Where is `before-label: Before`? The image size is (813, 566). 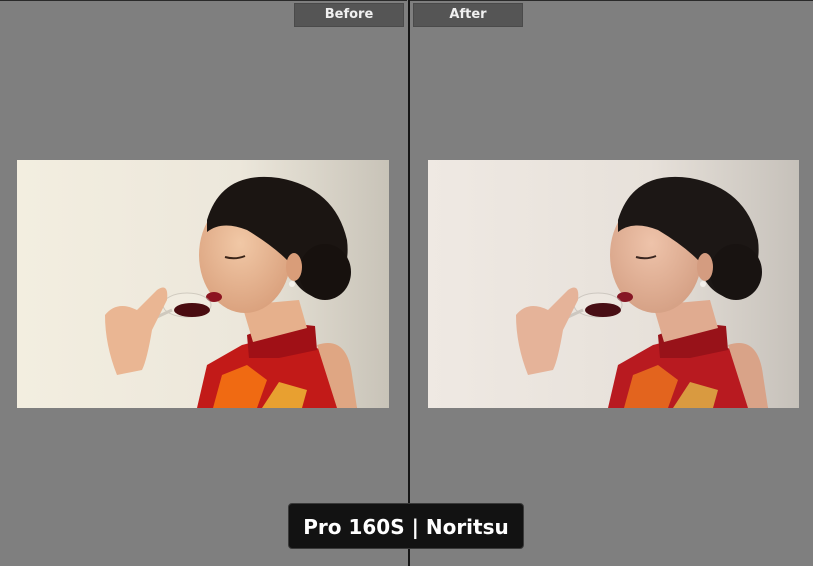
before-label: Before is located at coordinates (349, 15).